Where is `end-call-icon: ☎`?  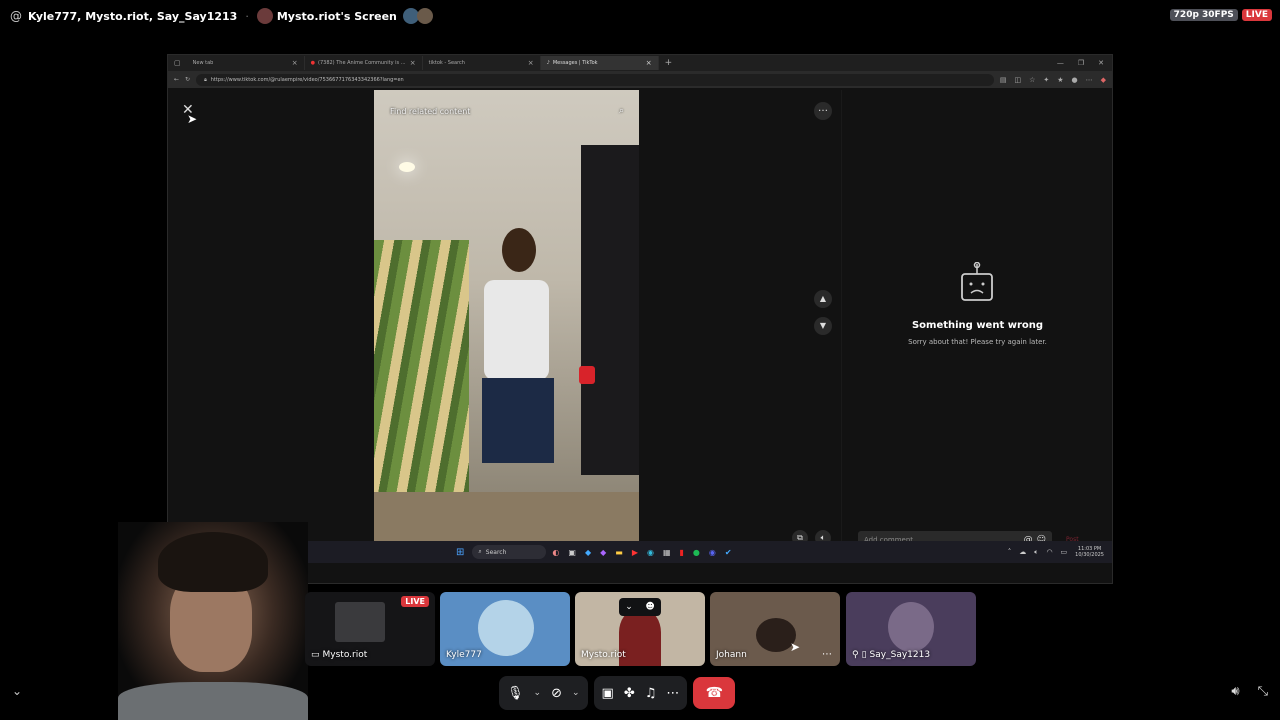
end-call-icon: ☎ is located at coordinates (714, 693).